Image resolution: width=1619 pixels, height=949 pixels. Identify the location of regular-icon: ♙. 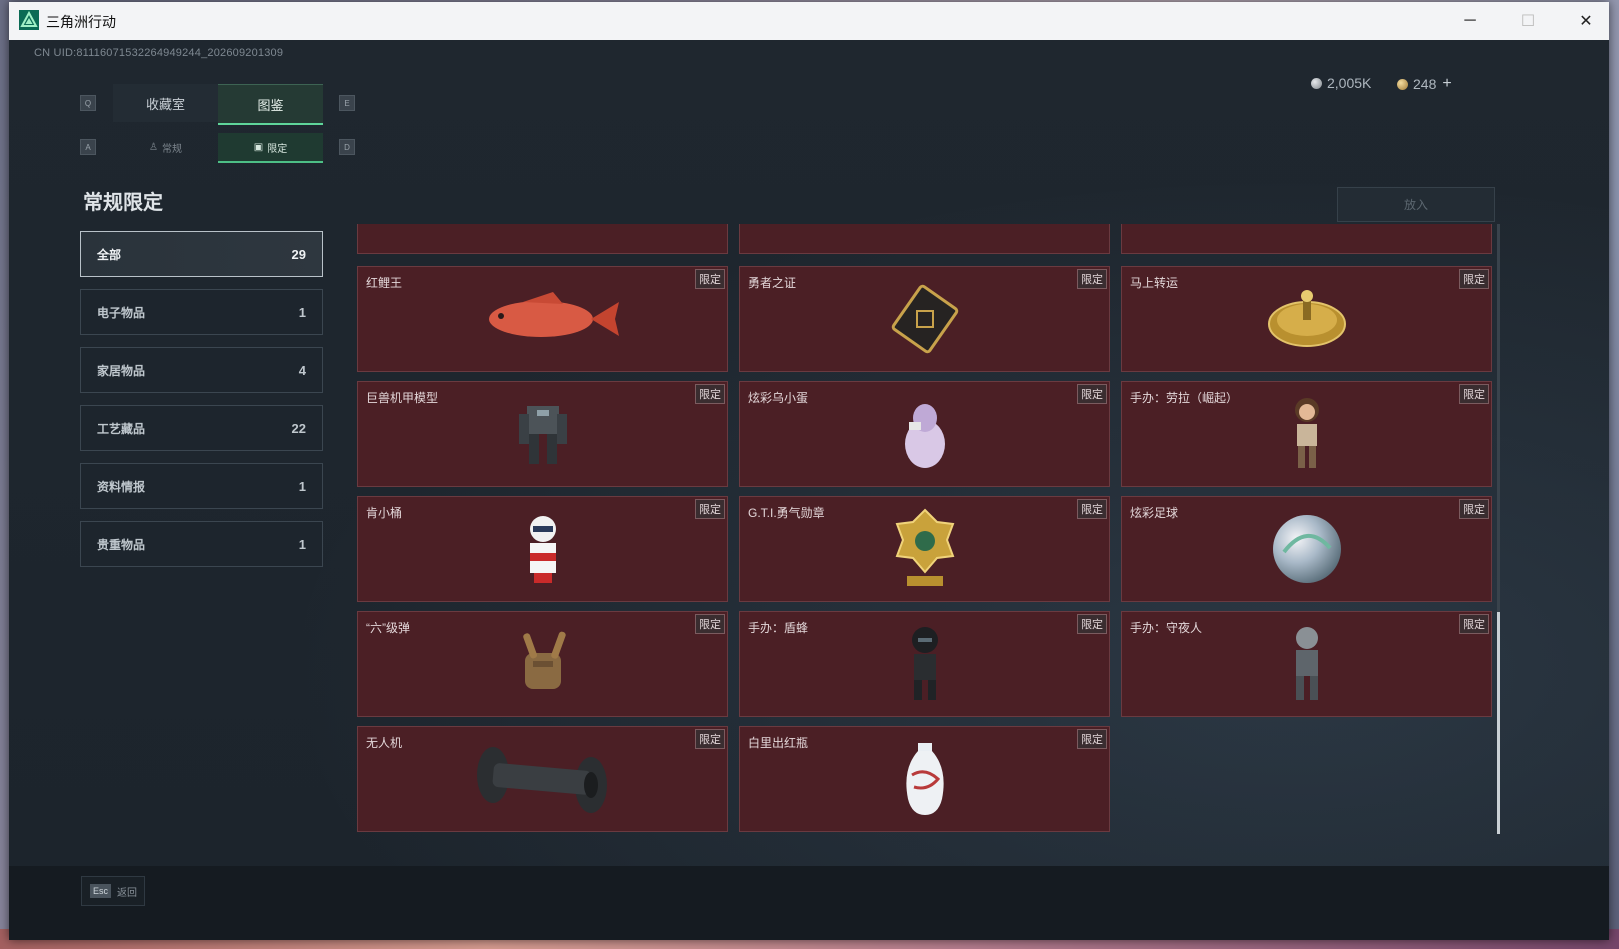
(153, 147).